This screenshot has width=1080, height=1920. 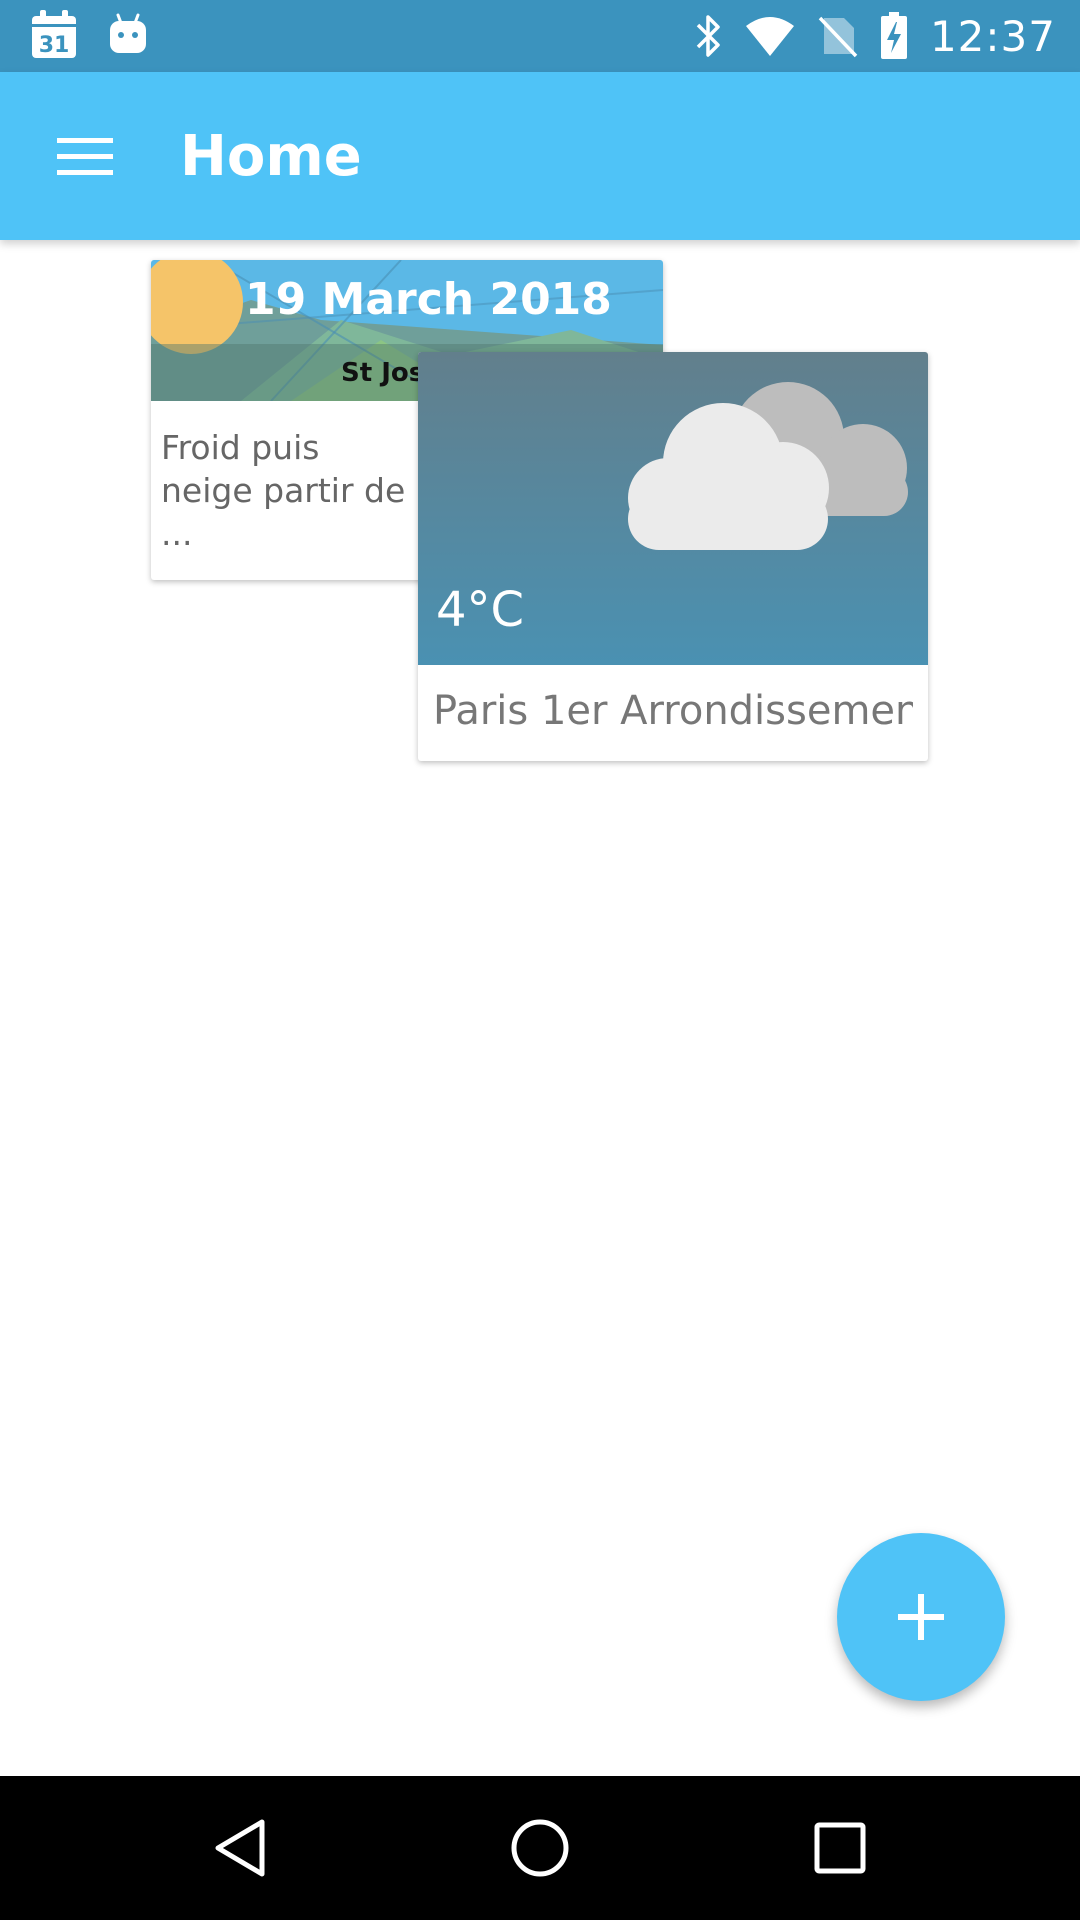 I want to click on weather-card: 4°C Paris 1er Arrondissemen.., so click(x=673, y=556).